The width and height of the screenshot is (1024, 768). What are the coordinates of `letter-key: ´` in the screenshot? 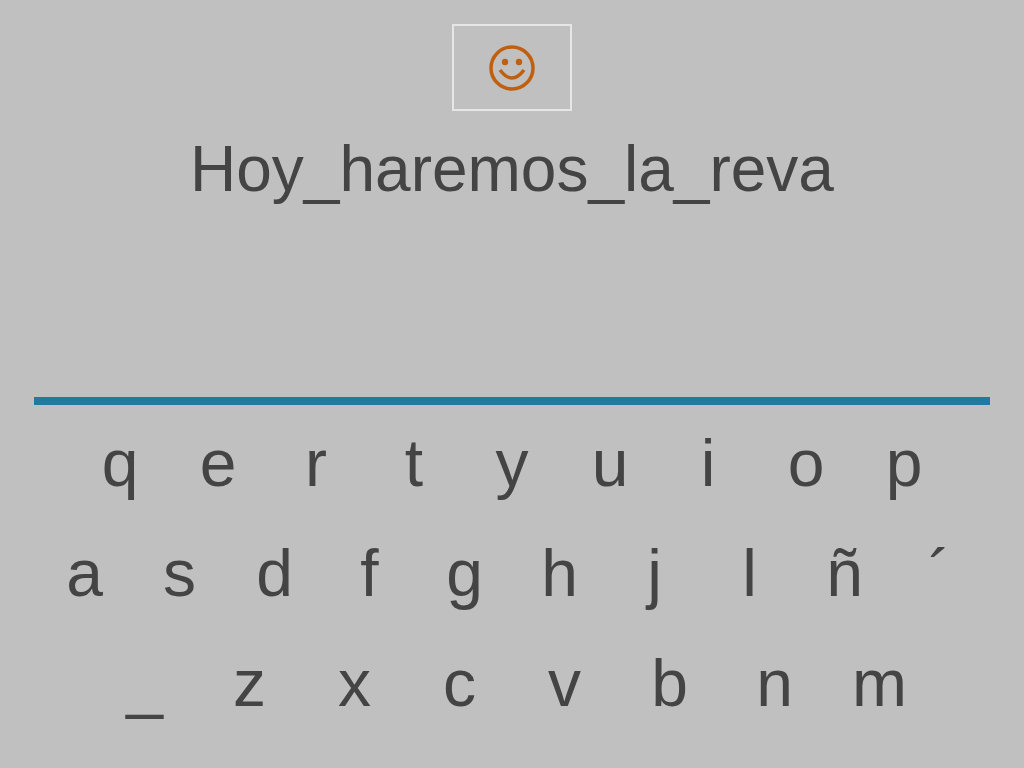 It's located at (939, 573).